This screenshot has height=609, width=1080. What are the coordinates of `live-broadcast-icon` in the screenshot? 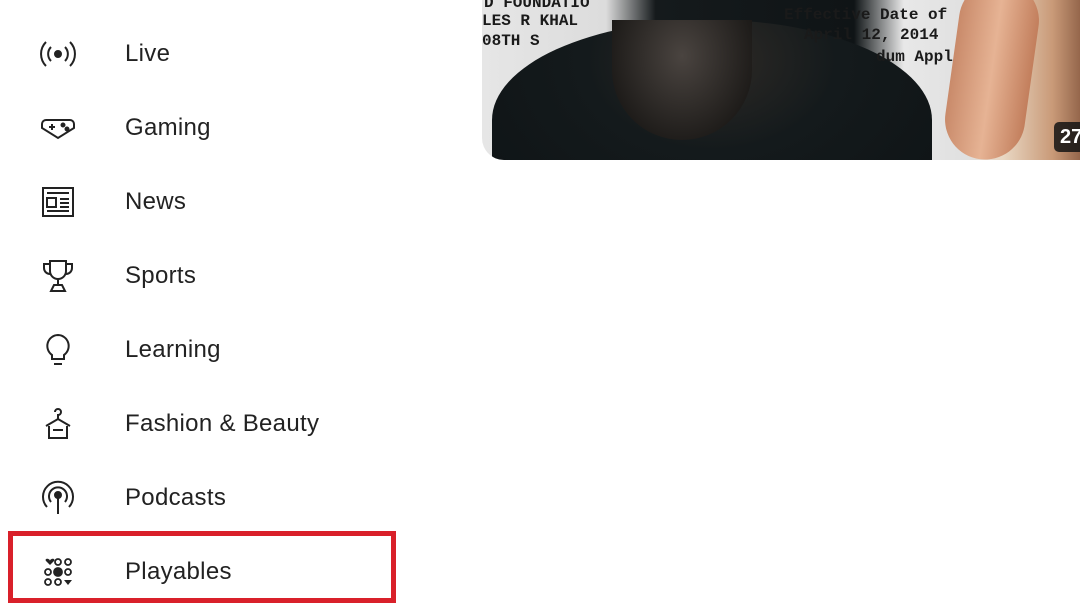 It's located at (58, 54).